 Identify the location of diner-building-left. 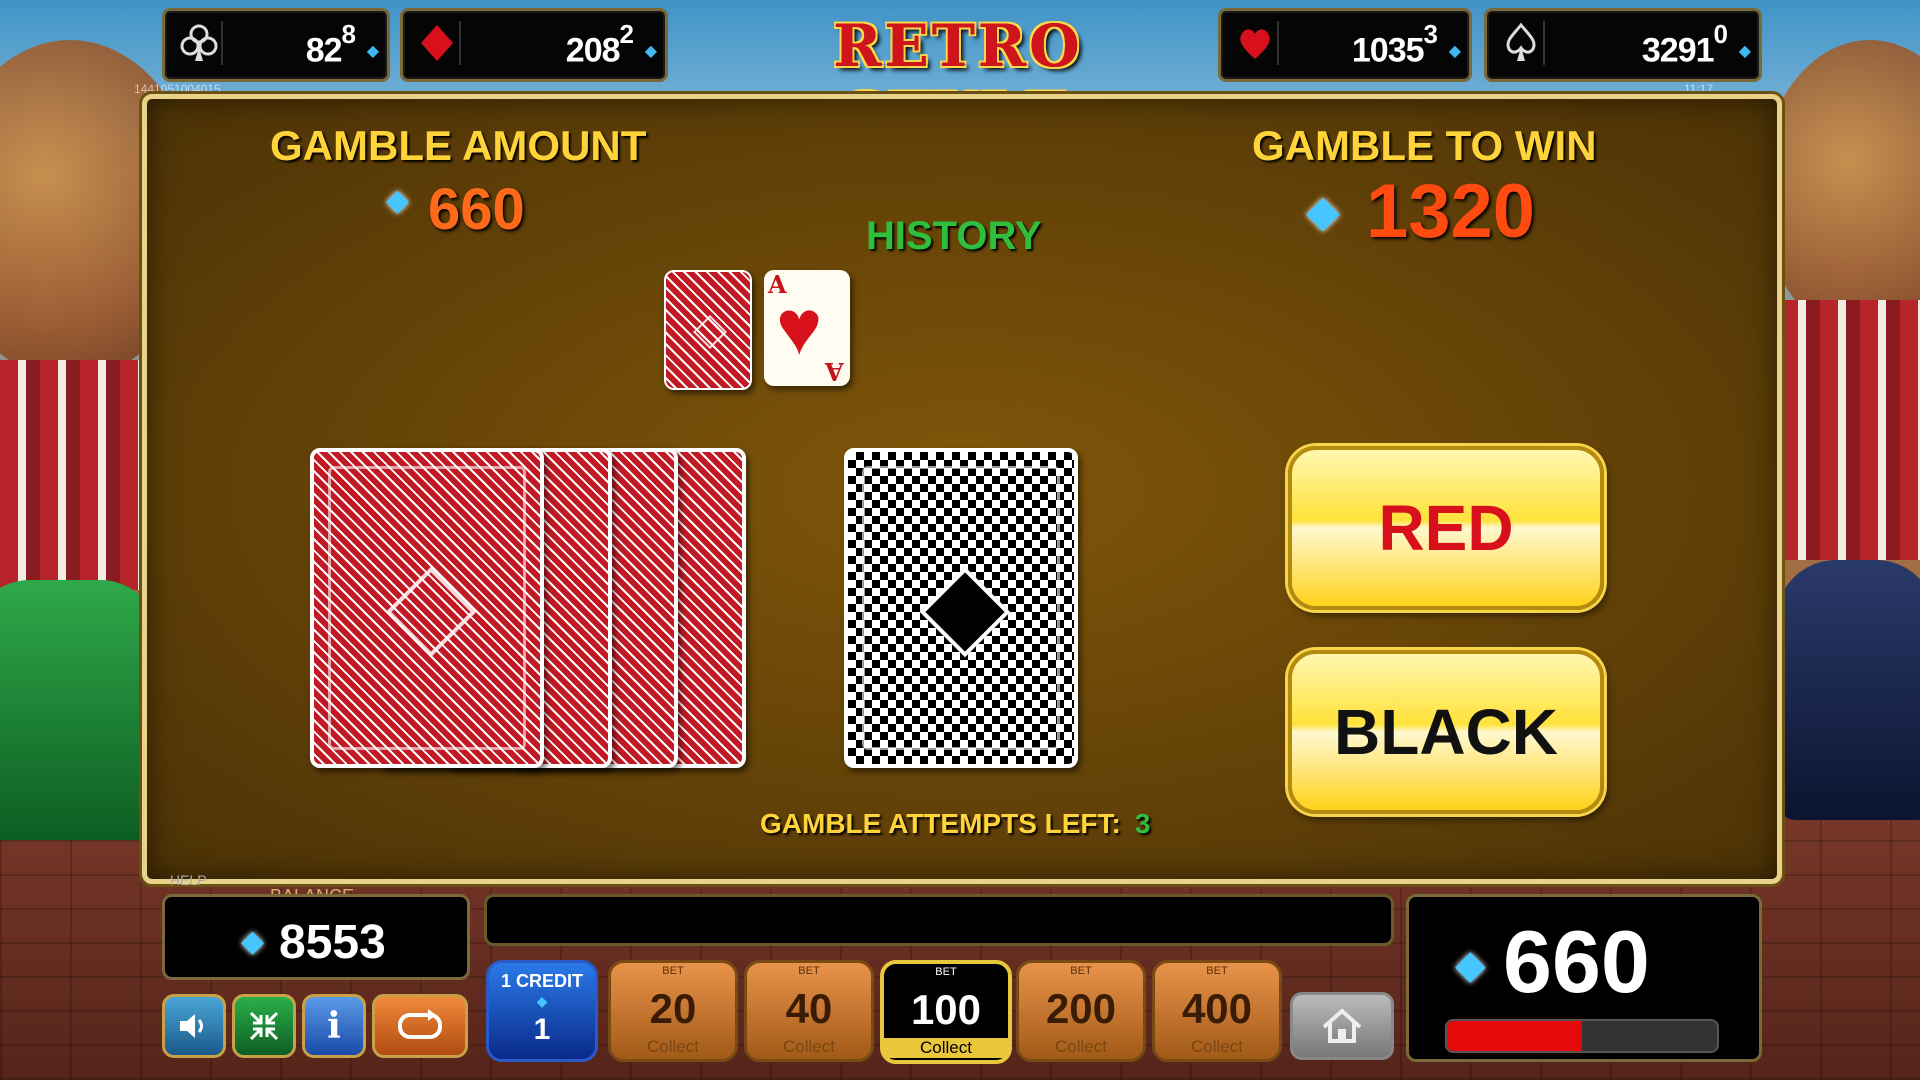
(75, 475).